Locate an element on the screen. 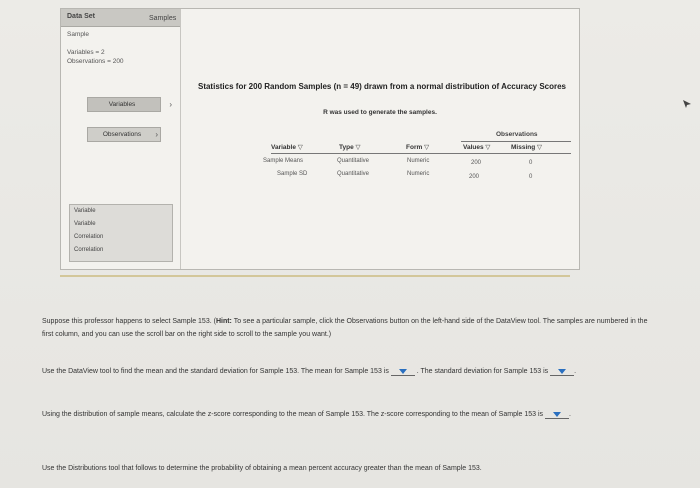  column-header-type: Type ▽ is located at coordinates (350, 147).